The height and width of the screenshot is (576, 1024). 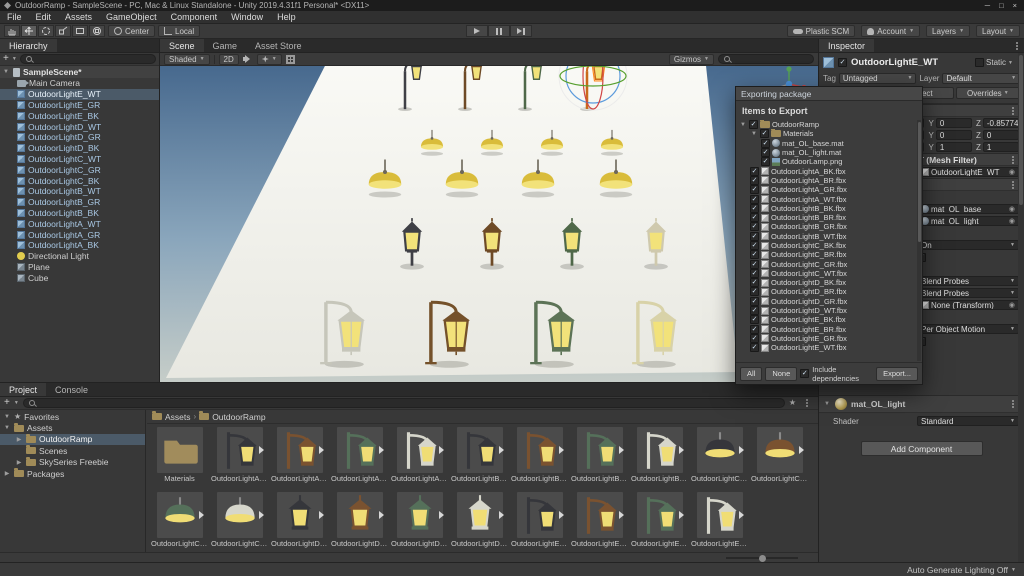 What do you see at coordinates (79, 115) in the screenshot?
I see `hierarchy-item-outdoorlighte-bk: OutdoorLightE_BK` at bounding box center [79, 115].